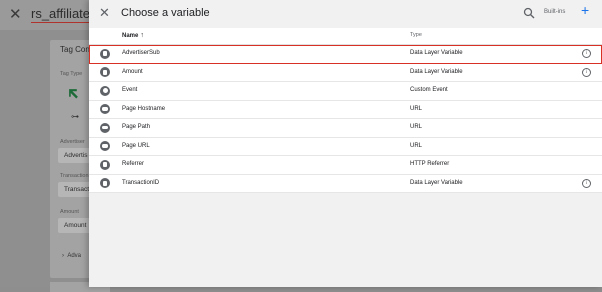  Describe the element at coordinates (585, 10) in the screenshot. I see `add-variable-button: +` at that location.